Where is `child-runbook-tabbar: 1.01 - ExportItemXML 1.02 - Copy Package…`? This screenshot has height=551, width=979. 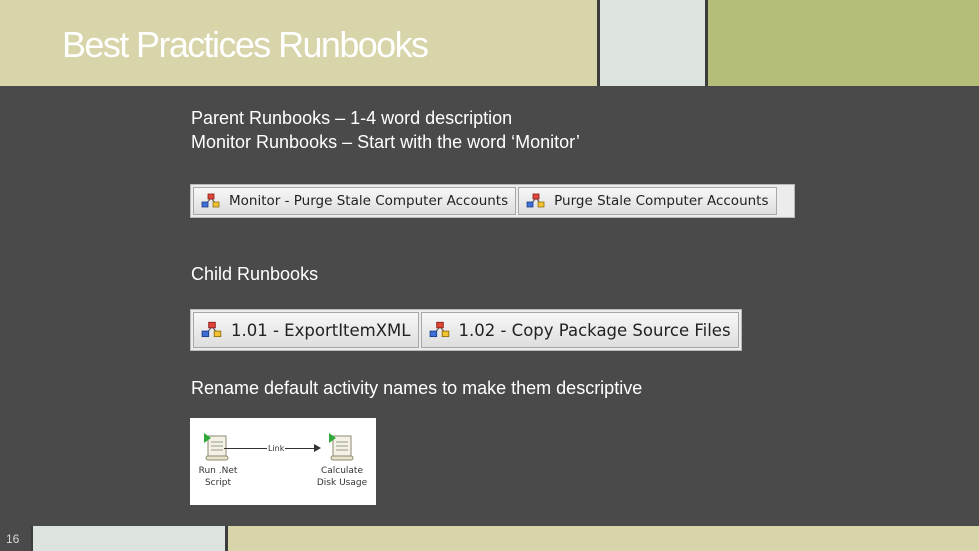 child-runbook-tabbar: 1.01 - ExportItemXML 1.02 - Copy Package… is located at coordinates (466, 330).